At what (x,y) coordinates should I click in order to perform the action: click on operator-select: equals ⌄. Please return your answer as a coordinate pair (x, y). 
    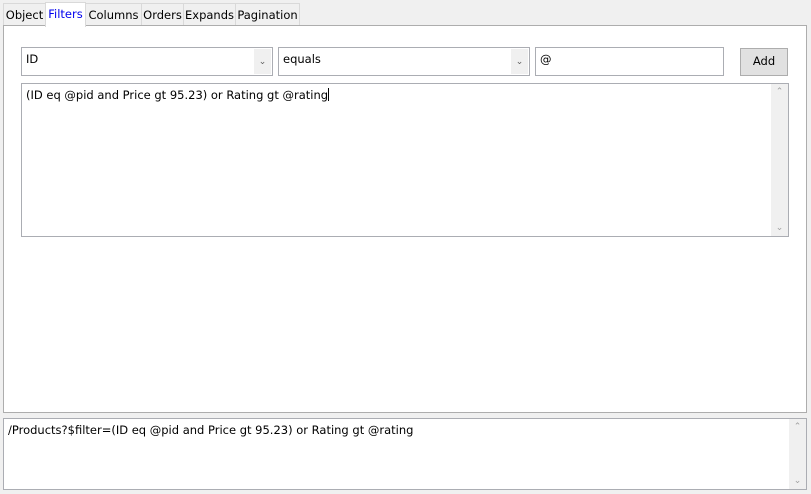
    Looking at the image, I should click on (404, 61).